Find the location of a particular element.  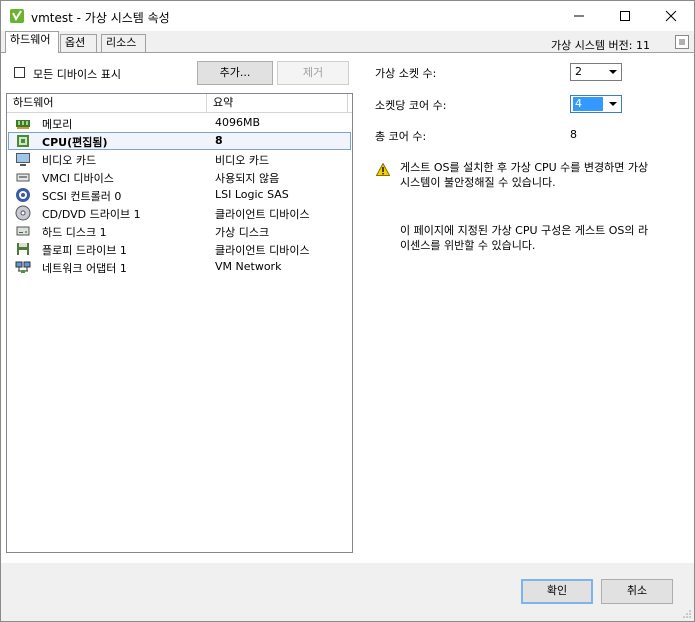

hardware-row-cpu: CPU(편집됨) 8 is located at coordinates (179, 141).